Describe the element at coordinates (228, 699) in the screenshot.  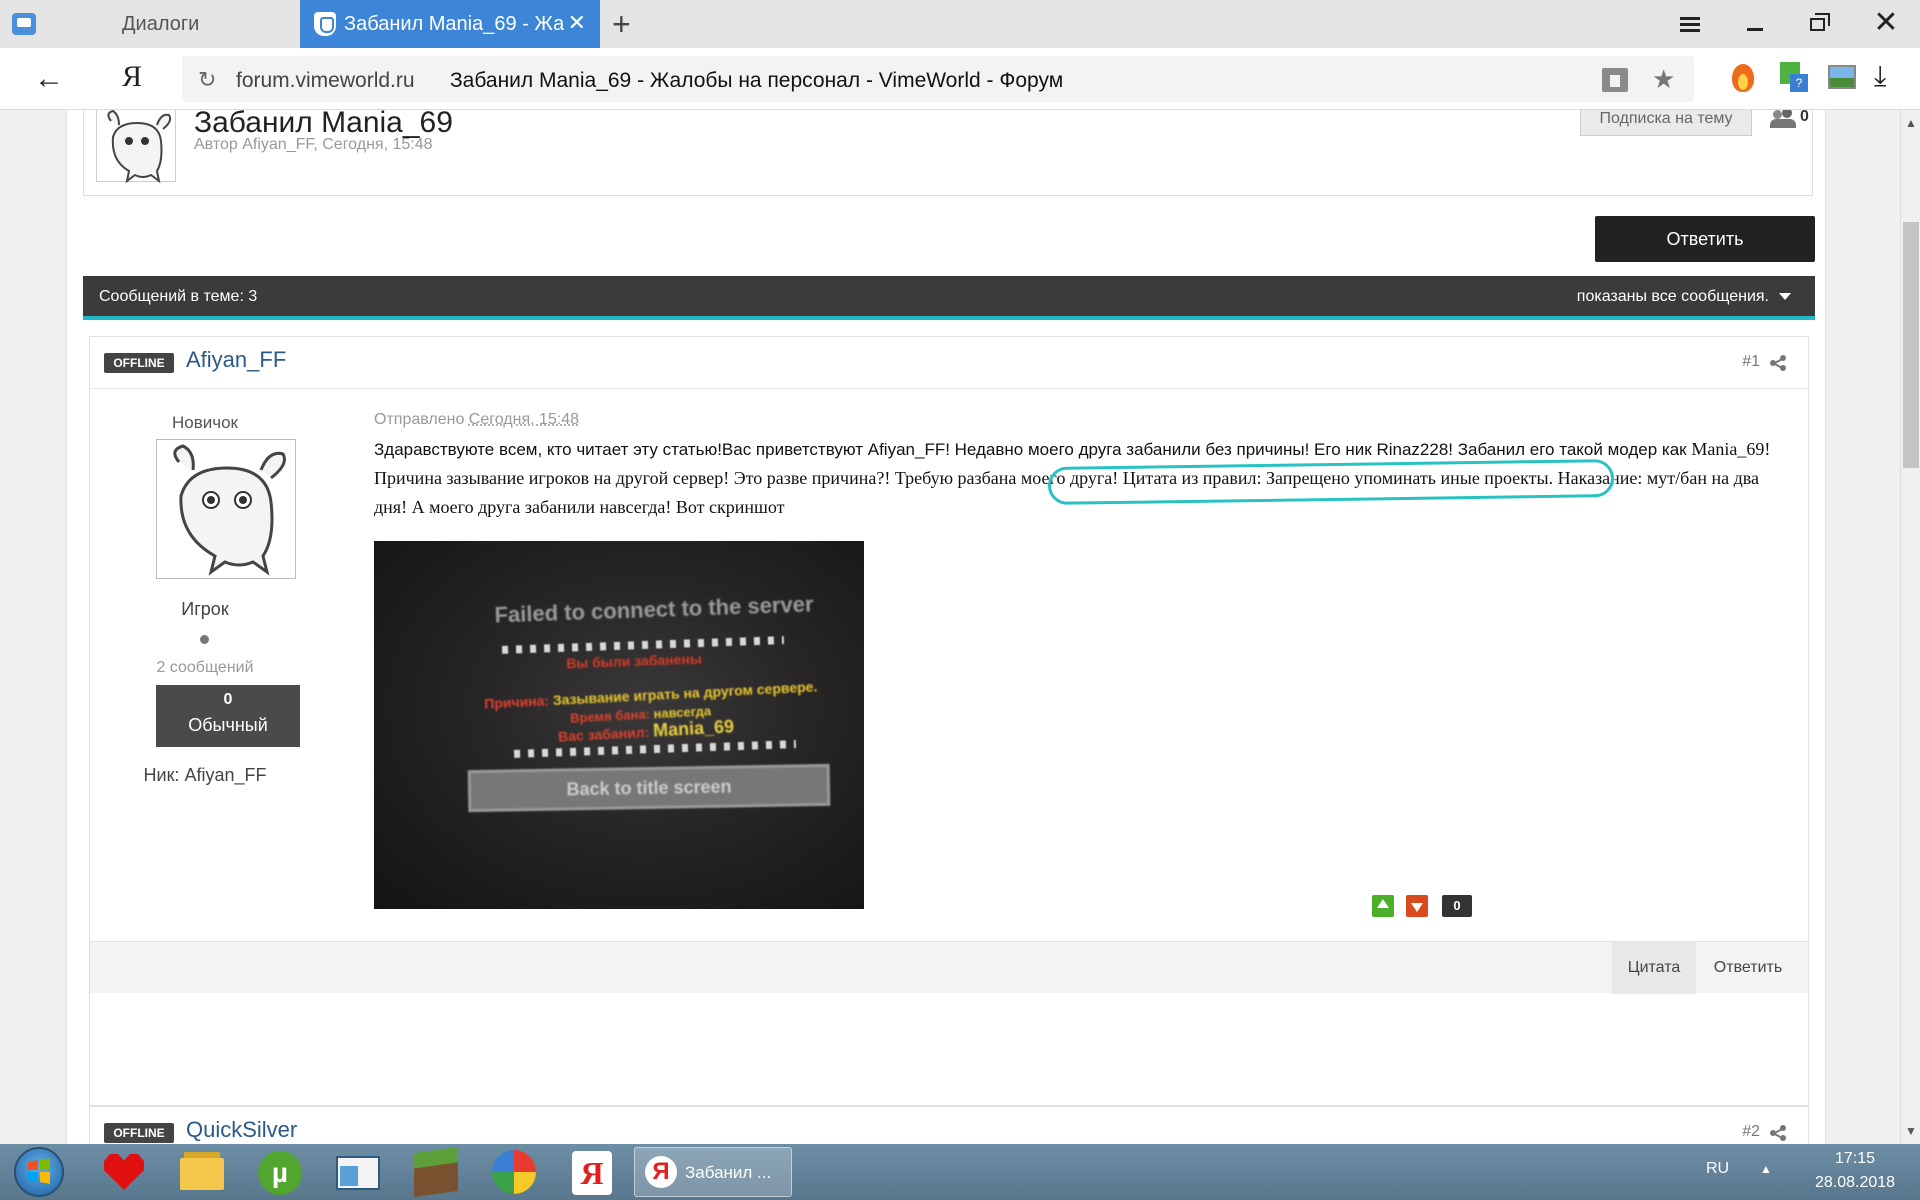
I see `reputation-value: 0` at that location.